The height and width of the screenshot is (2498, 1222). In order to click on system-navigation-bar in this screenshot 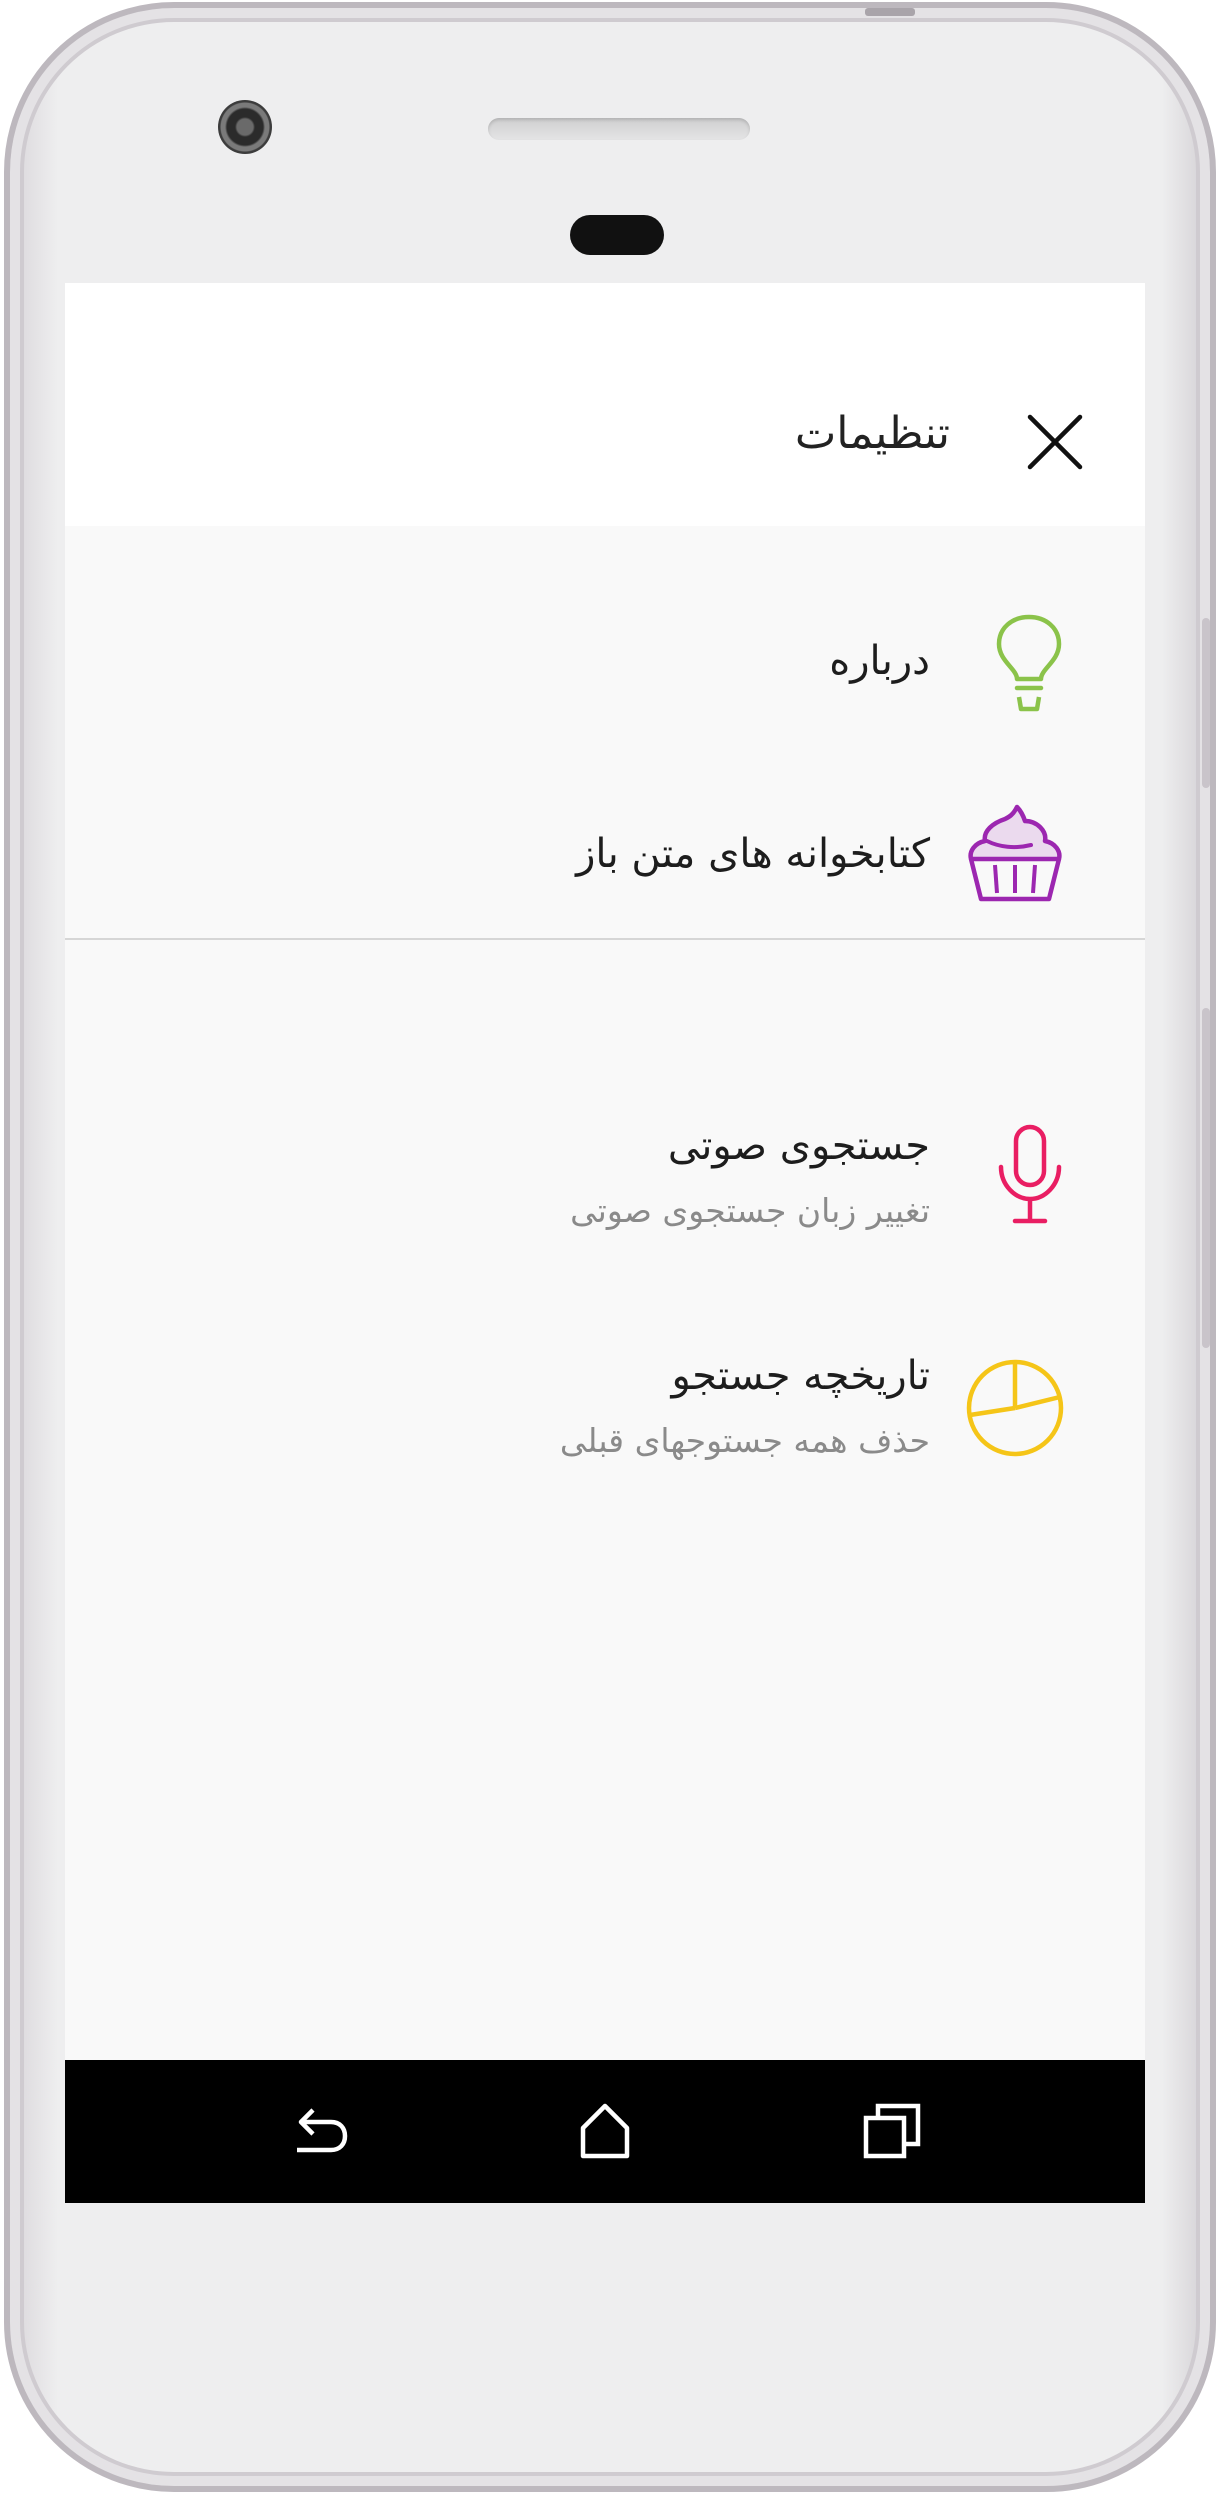, I will do `click(605, 2131)`.